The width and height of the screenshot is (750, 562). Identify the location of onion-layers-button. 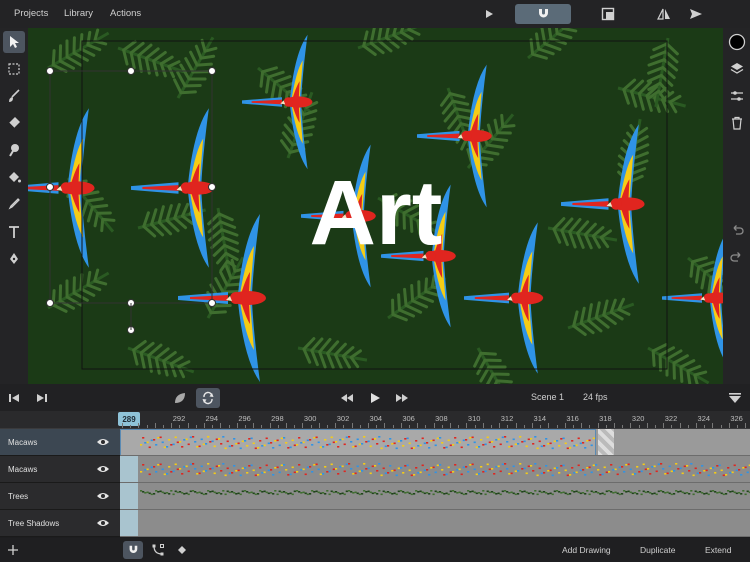
(180, 398).